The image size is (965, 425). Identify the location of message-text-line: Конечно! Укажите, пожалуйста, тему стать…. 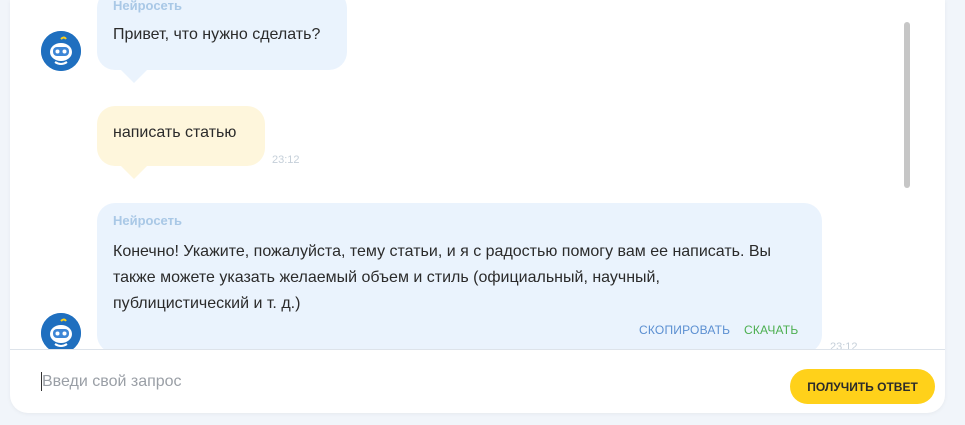
(442, 251).